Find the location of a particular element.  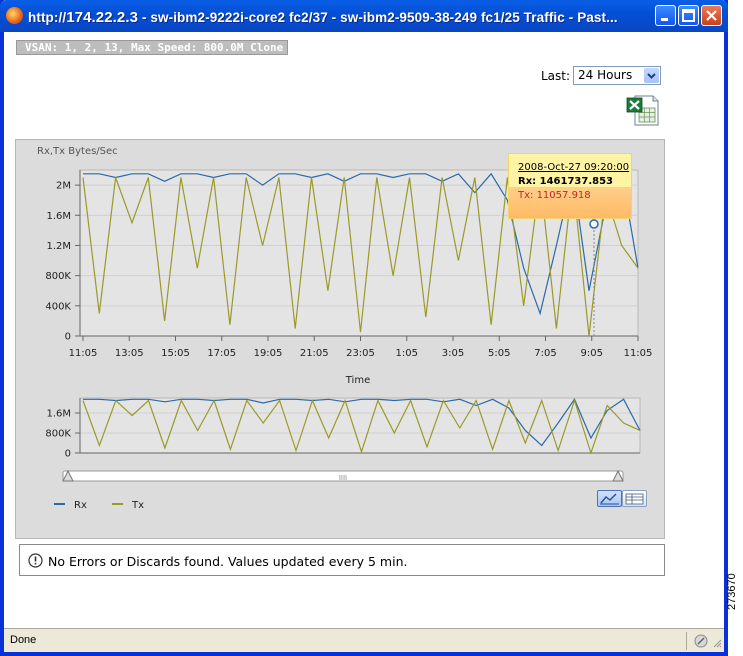

main-x-tick-label: 21:05 is located at coordinates (314, 353).